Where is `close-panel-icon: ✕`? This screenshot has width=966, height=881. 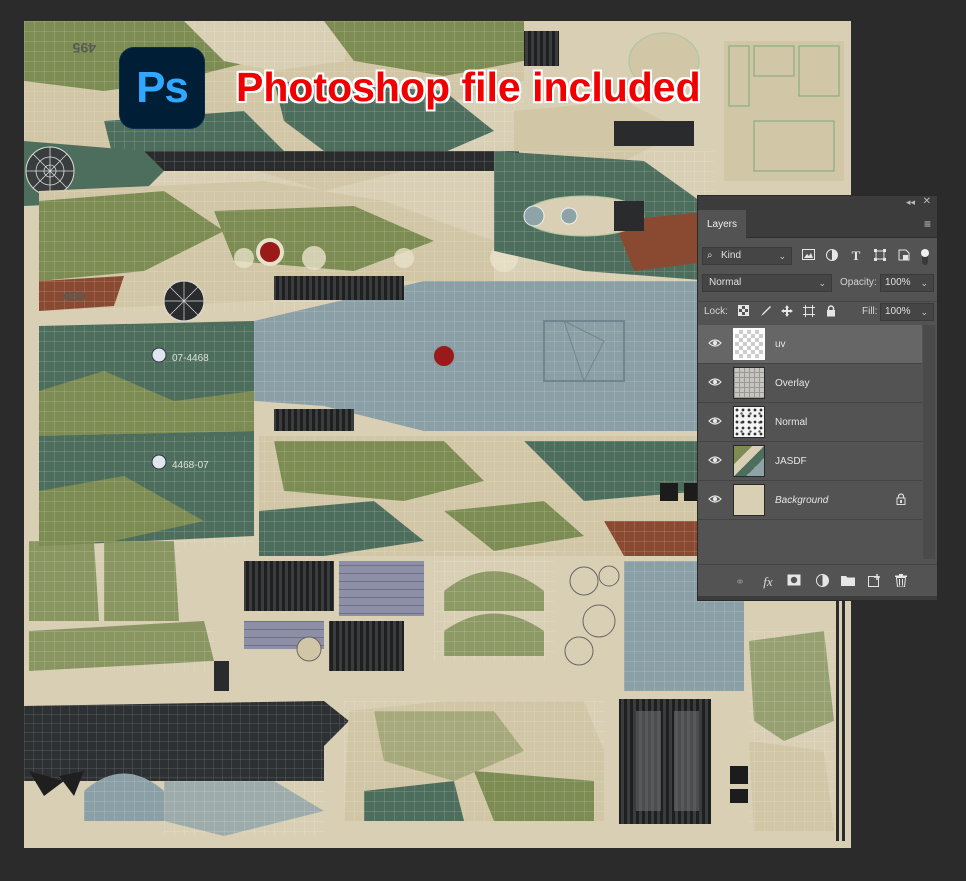
close-panel-icon: ✕ is located at coordinates (927, 201).